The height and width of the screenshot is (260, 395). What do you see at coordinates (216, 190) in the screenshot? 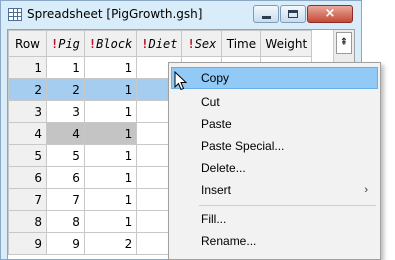
I see `menu-item-label: Insert` at bounding box center [216, 190].